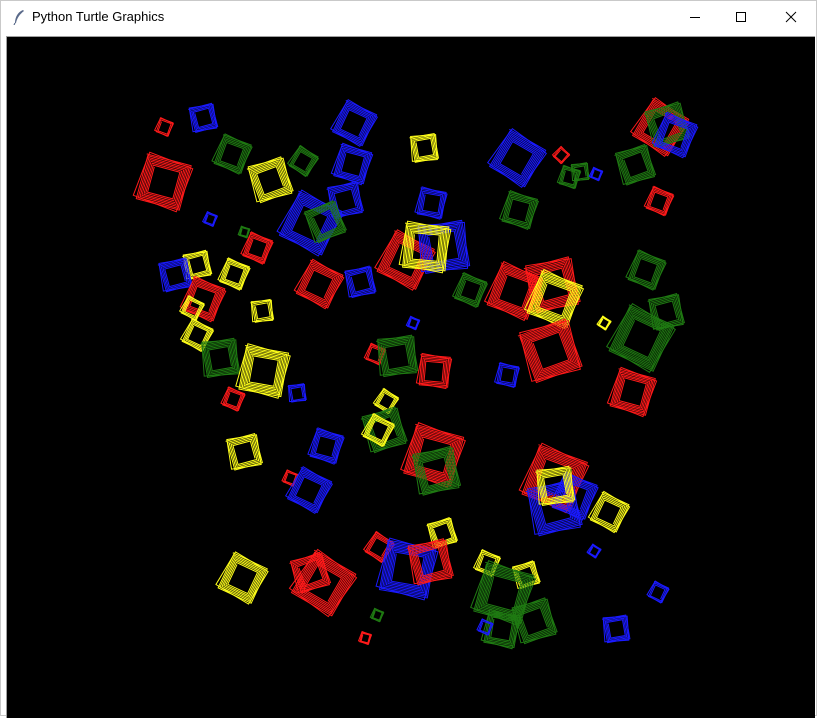 This screenshot has width=817, height=718. I want to click on close-button, so click(791, 17).